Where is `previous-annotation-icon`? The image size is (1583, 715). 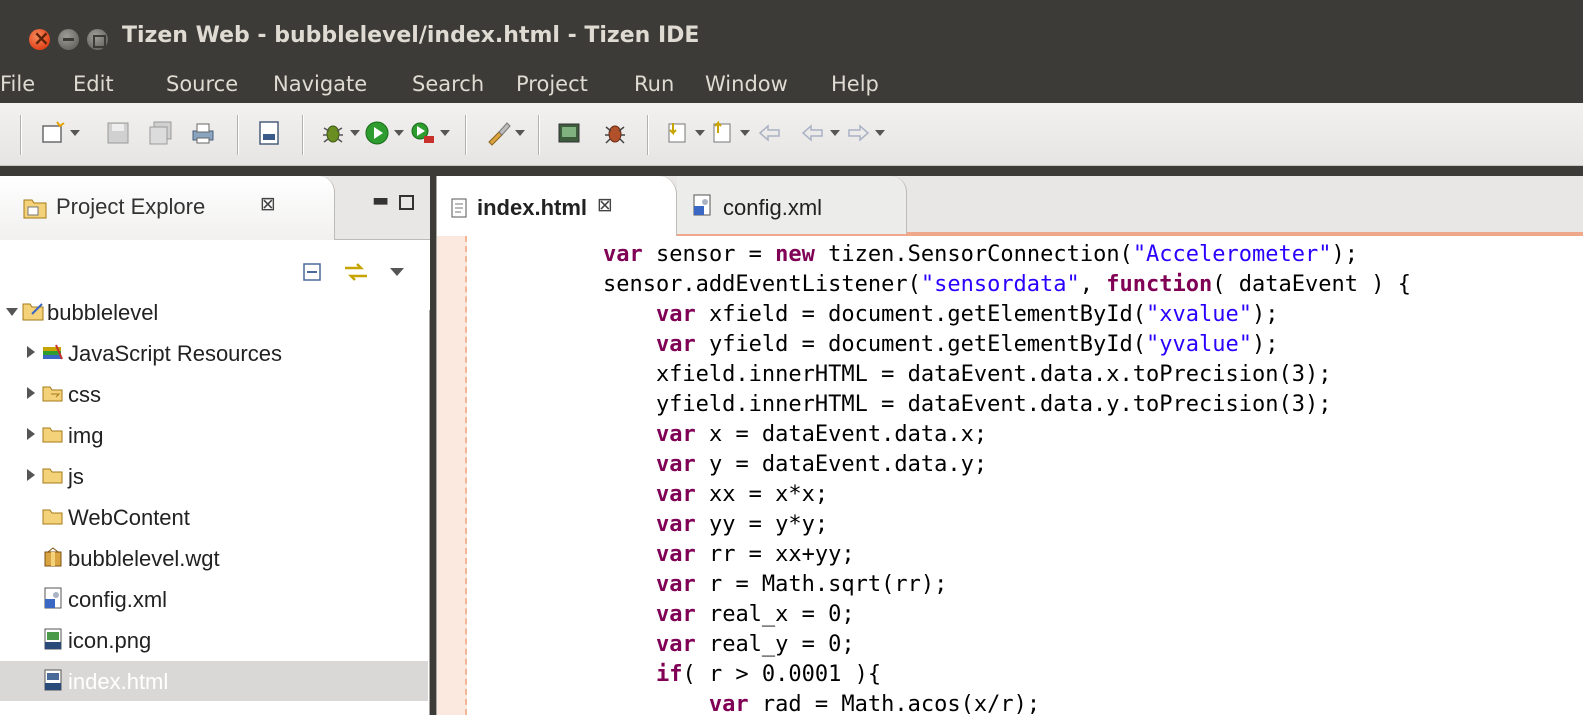
previous-annotation-icon is located at coordinates (723, 133).